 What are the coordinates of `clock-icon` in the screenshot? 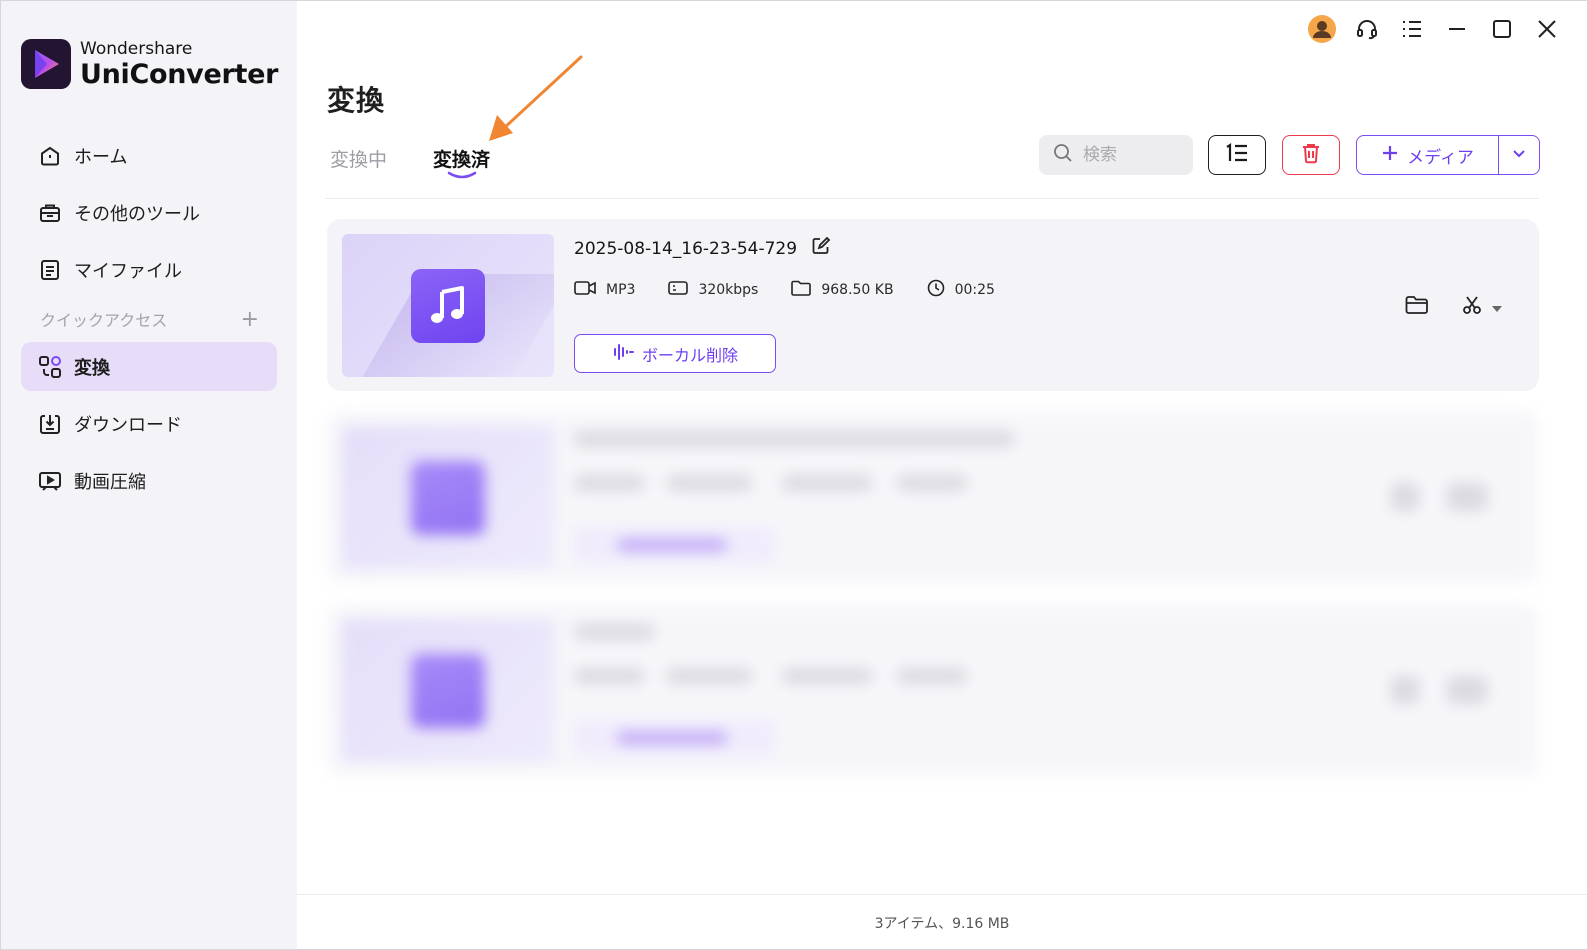 It's located at (936, 290).